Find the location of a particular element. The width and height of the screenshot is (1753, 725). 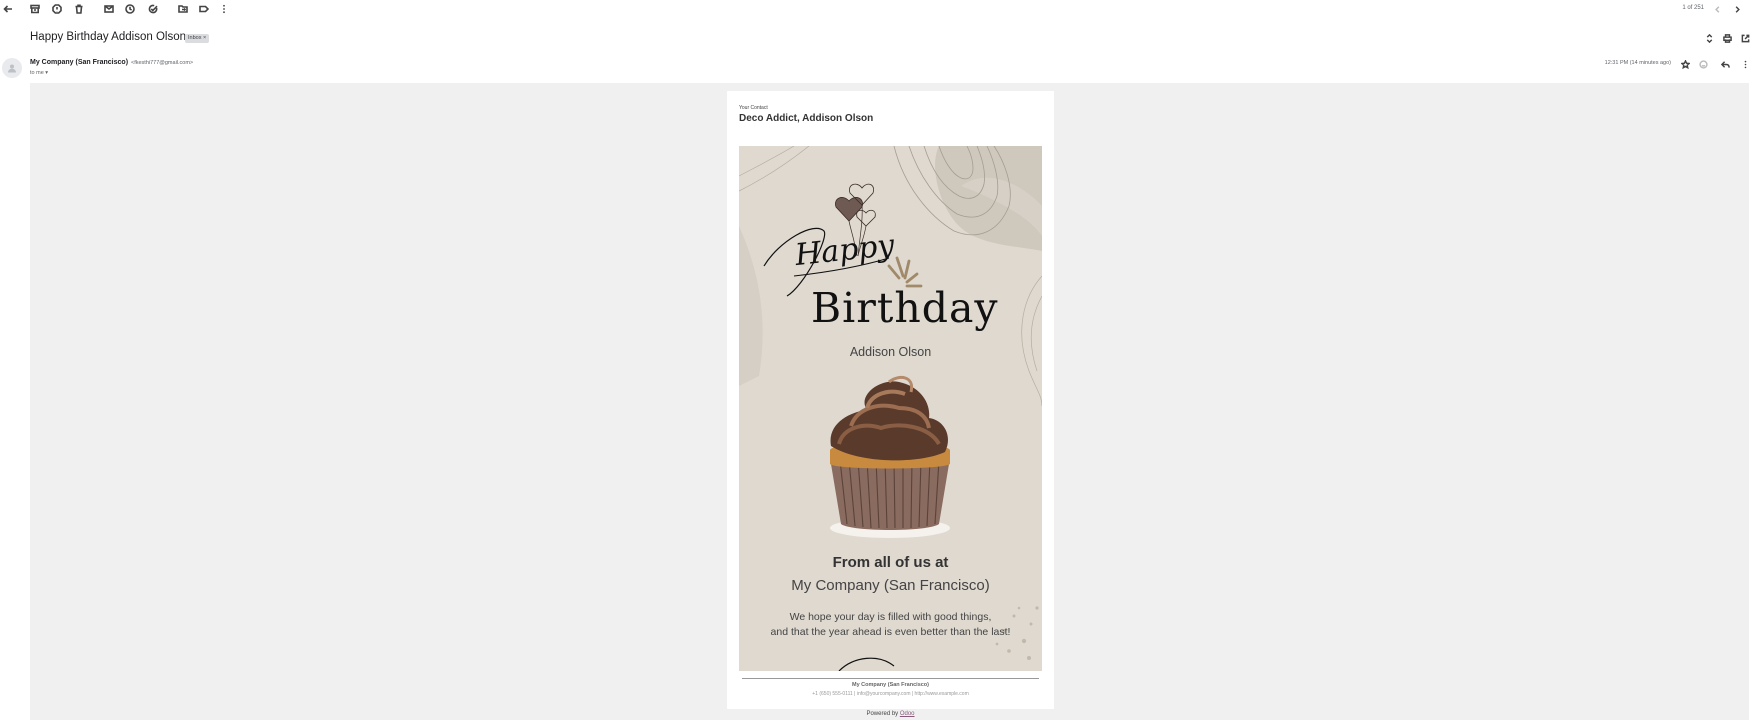

message-more-icon is located at coordinates (1745, 64).